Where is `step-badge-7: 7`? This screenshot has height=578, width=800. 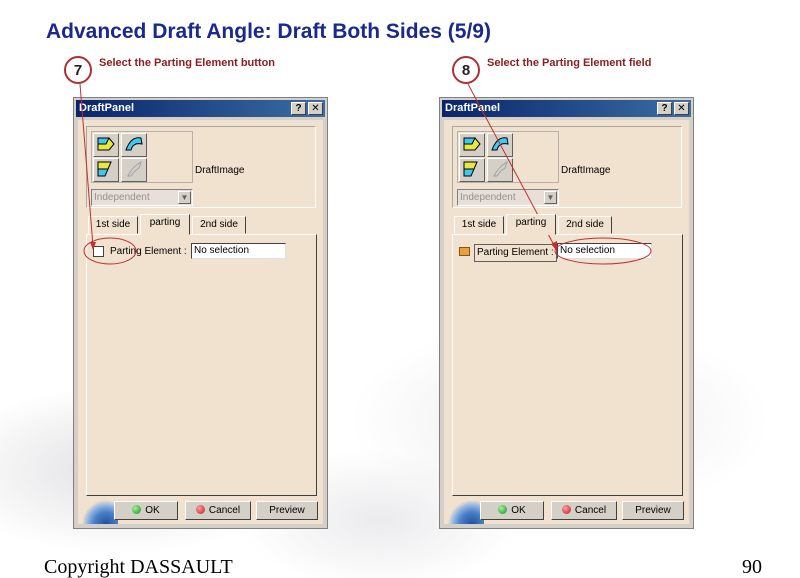
step-badge-7: 7 is located at coordinates (78, 70).